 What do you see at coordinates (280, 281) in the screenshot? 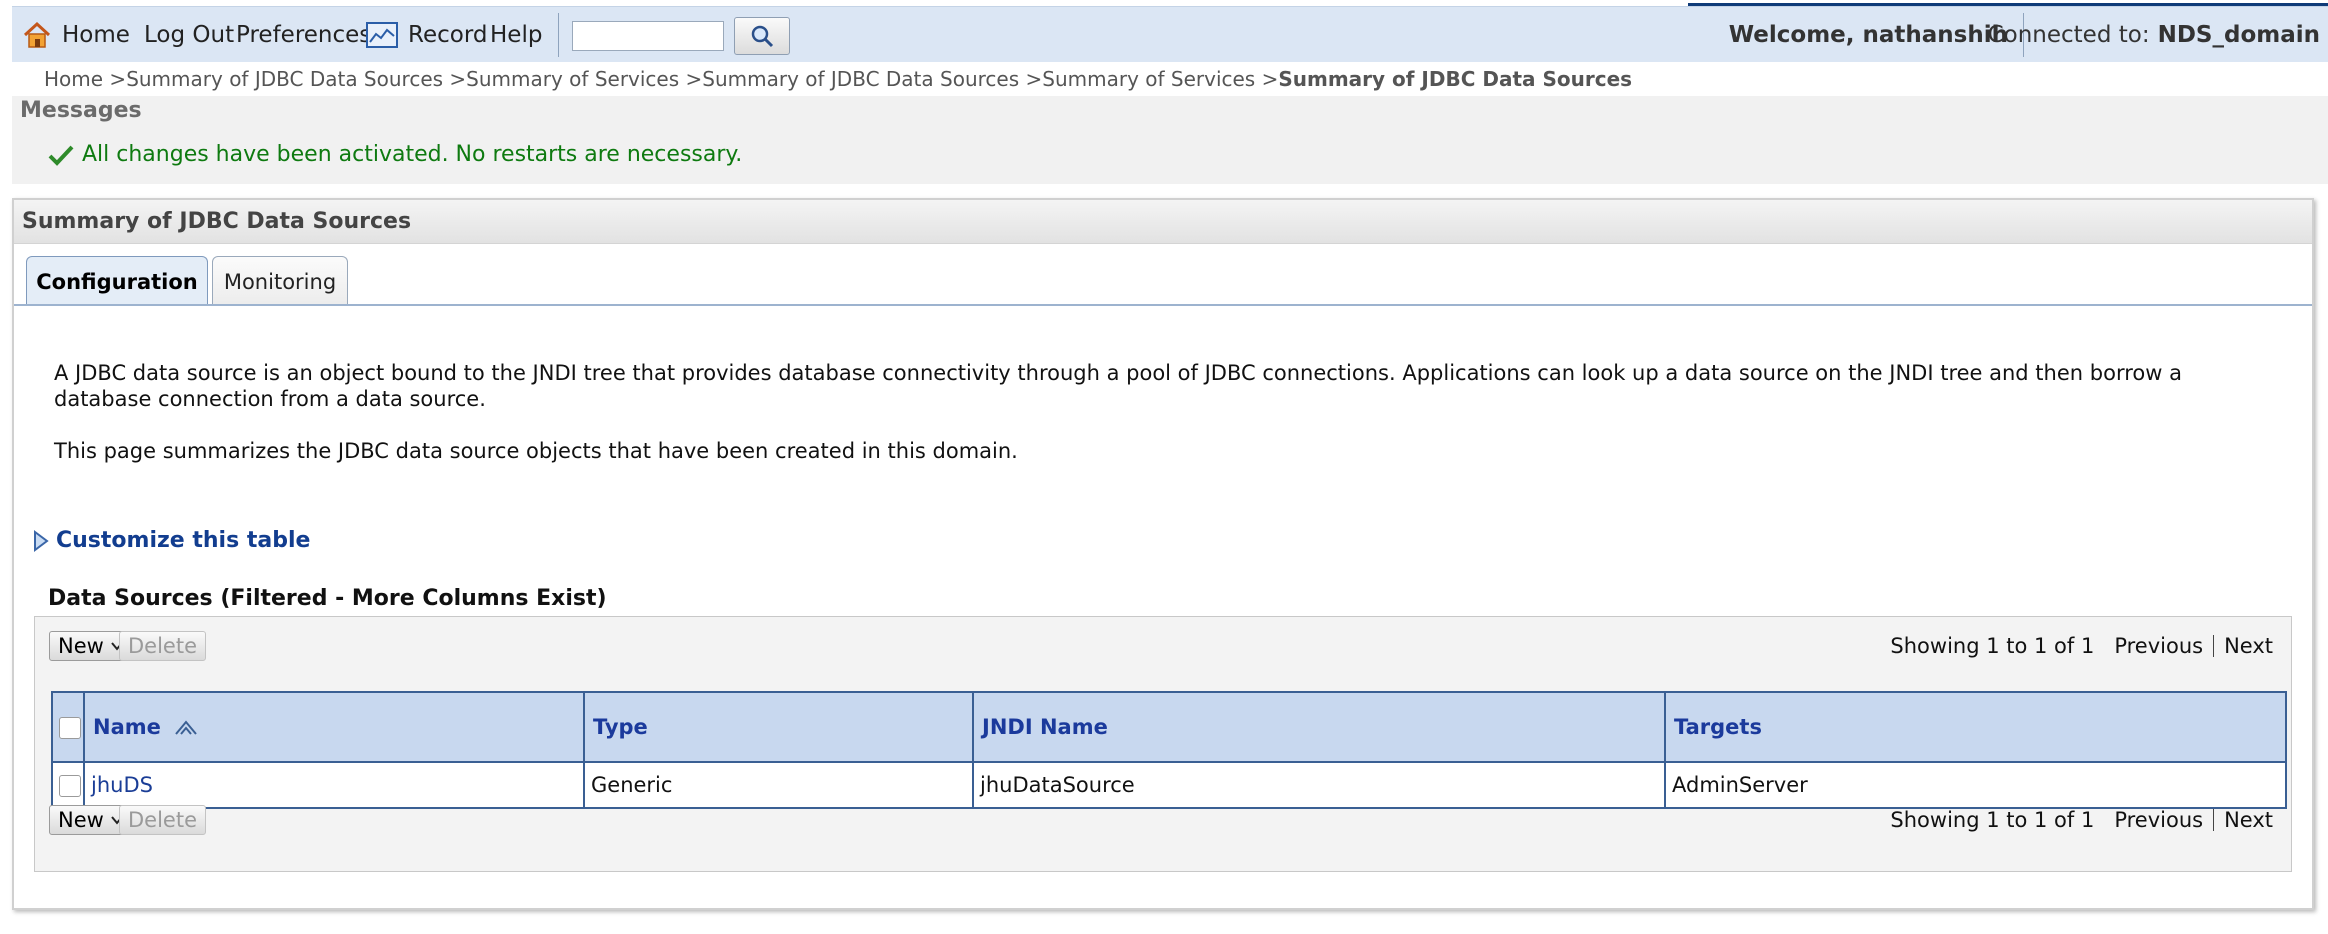
I see `tab-monitoring: Monitoring` at bounding box center [280, 281].